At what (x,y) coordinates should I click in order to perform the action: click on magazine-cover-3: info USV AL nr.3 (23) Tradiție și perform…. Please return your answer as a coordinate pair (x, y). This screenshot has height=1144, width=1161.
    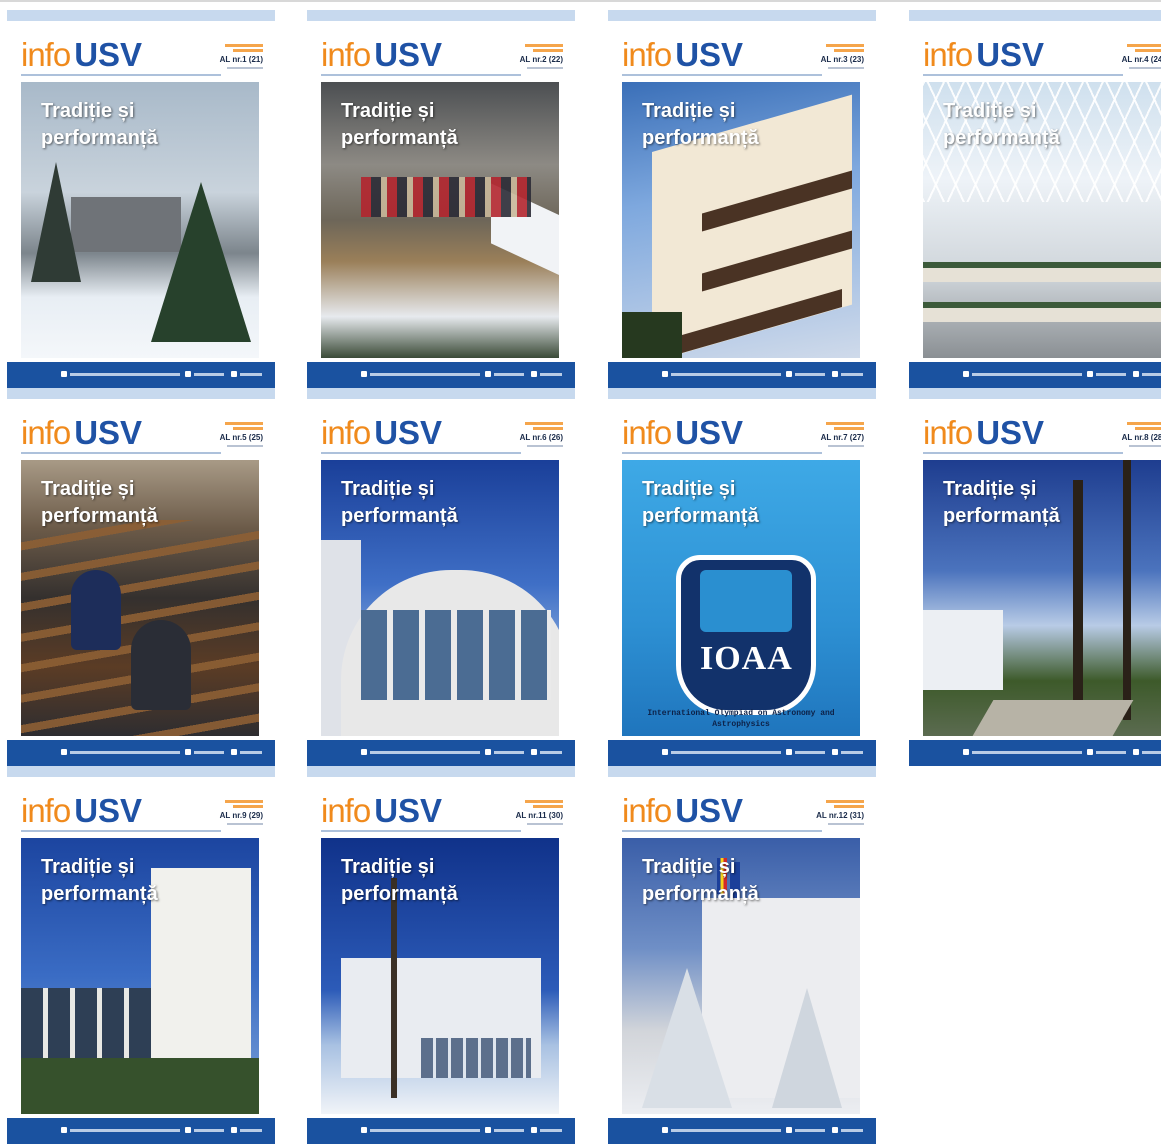
    Looking at the image, I should click on (742, 199).